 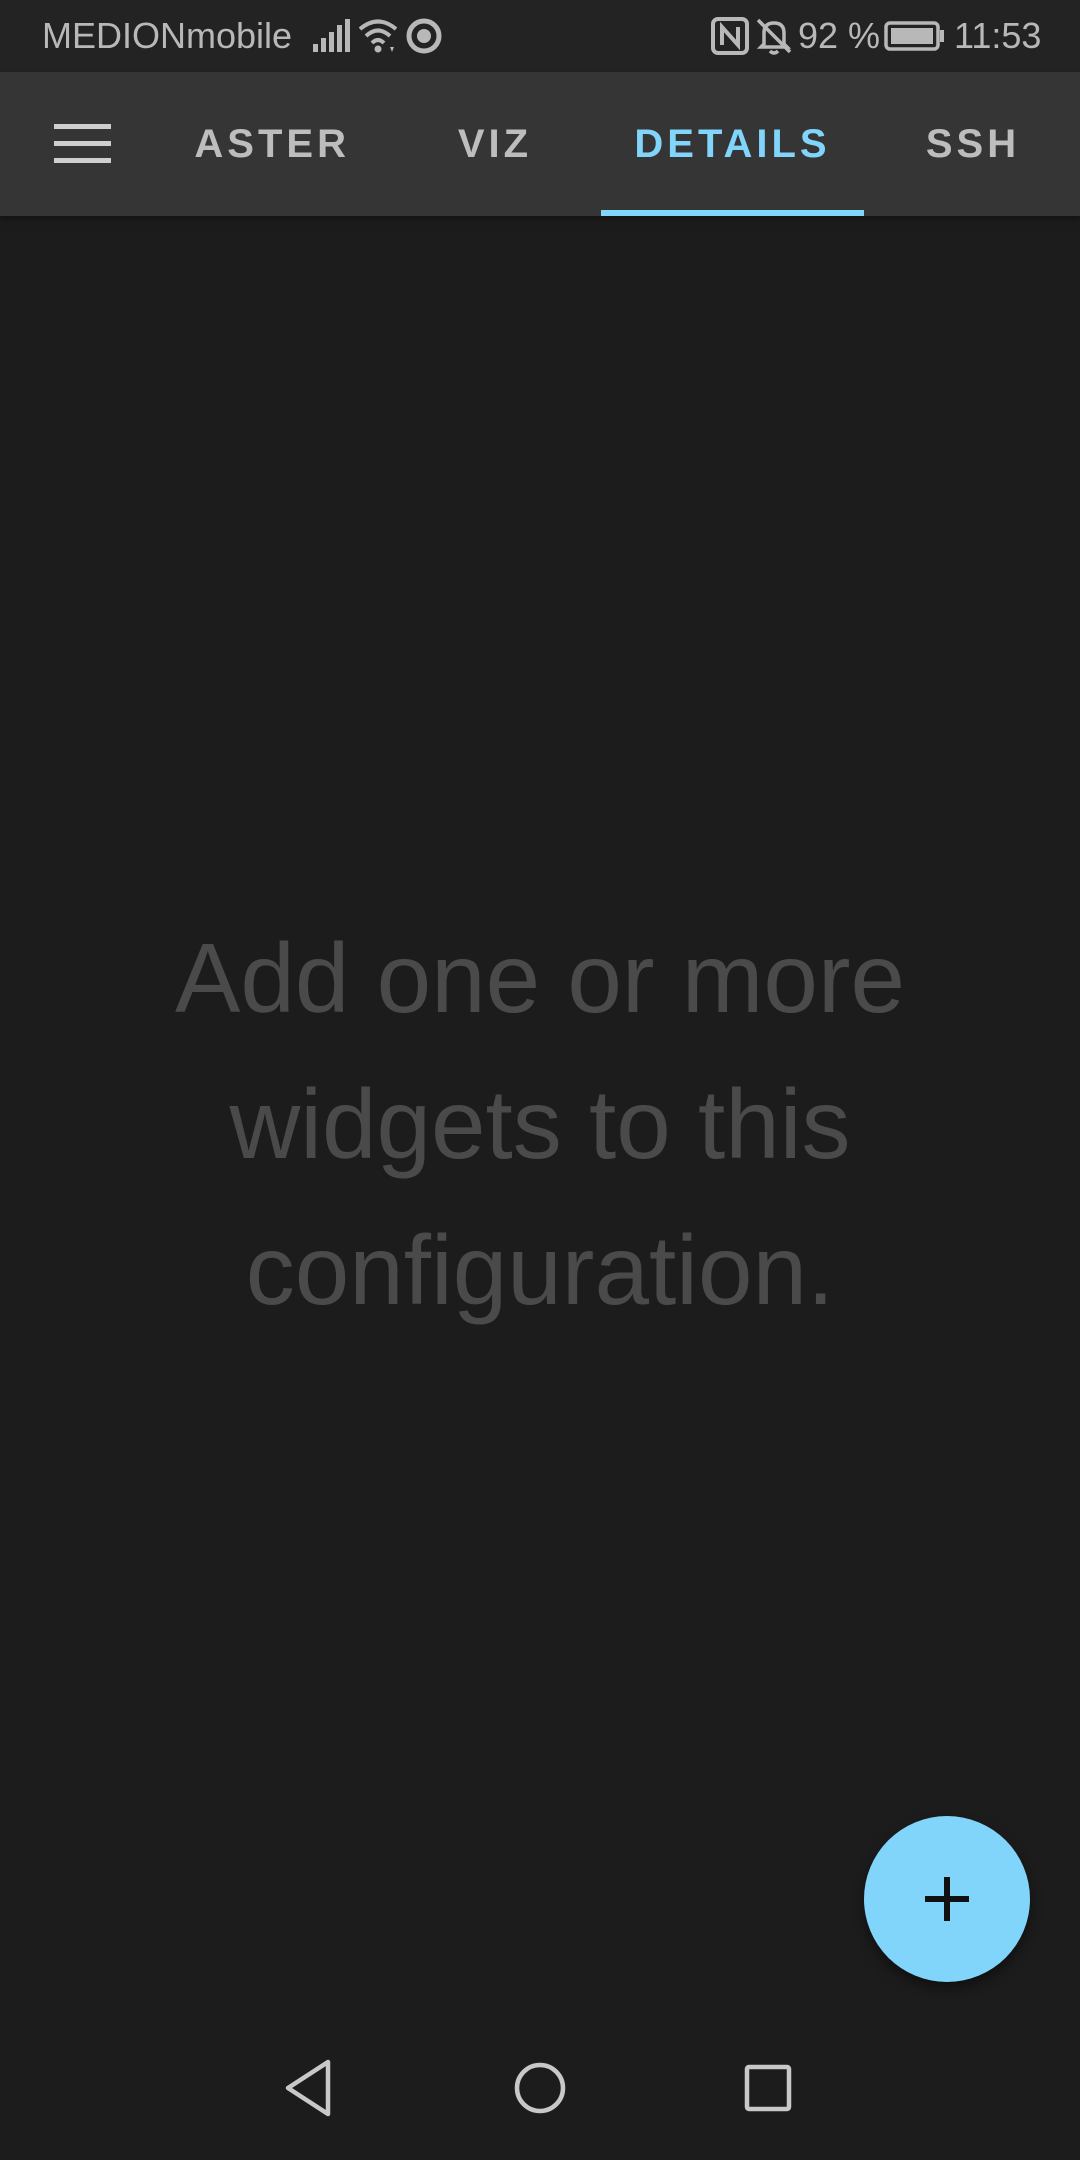 I want to click on recents-icon, so click(x=768, y=2088).